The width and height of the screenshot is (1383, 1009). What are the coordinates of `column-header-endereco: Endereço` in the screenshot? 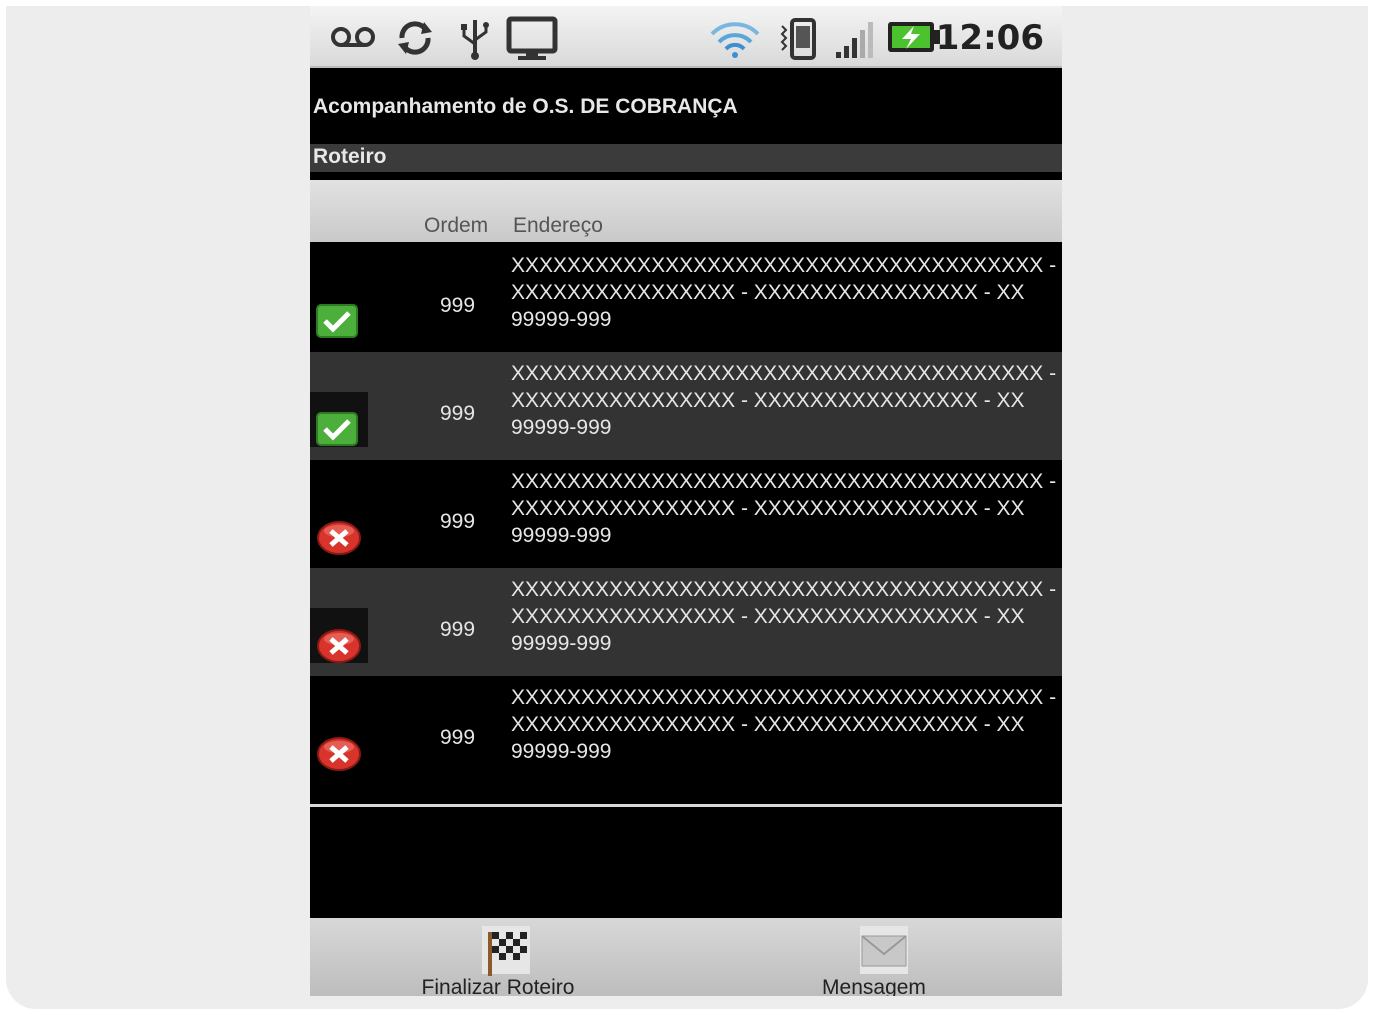 It's located at (558, 225).